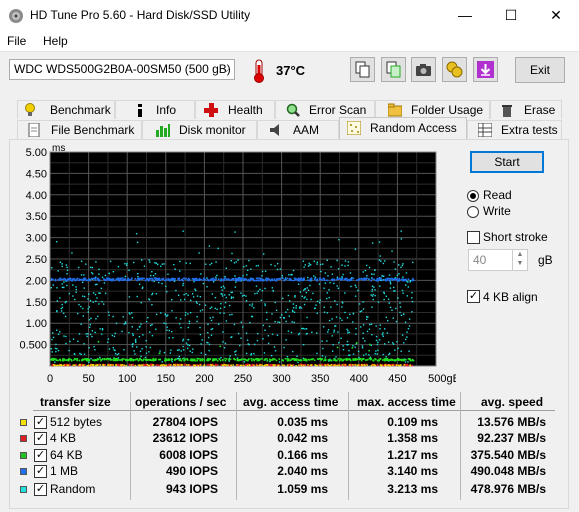 This screenshot has height=512, width=579. I want to click on drive-select: WDC WDS500G2B0A-00SM50 (500 gB) ⌵, so click(122, 69).